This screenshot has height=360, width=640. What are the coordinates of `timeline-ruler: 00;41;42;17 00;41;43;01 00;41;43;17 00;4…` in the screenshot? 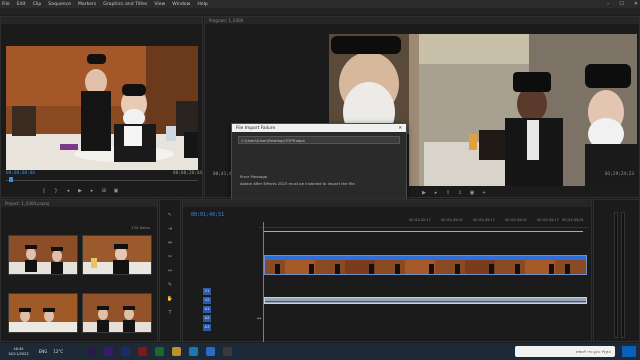 It's located at (424, 223).